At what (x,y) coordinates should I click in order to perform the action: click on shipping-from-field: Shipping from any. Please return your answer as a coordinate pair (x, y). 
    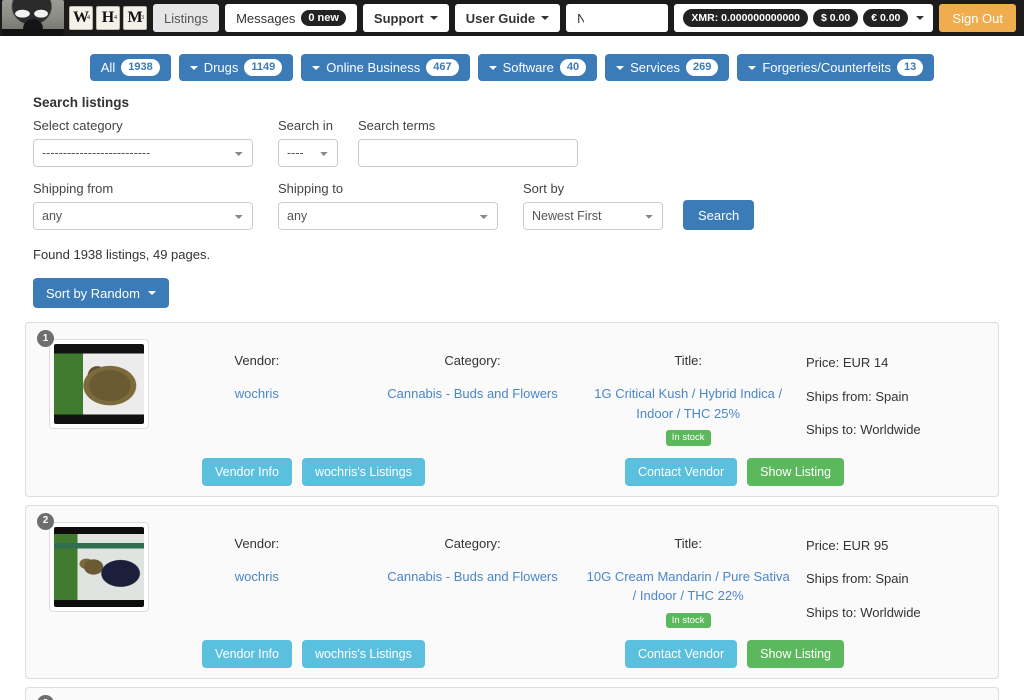
    Looking at the image, I should click on (143, 205).